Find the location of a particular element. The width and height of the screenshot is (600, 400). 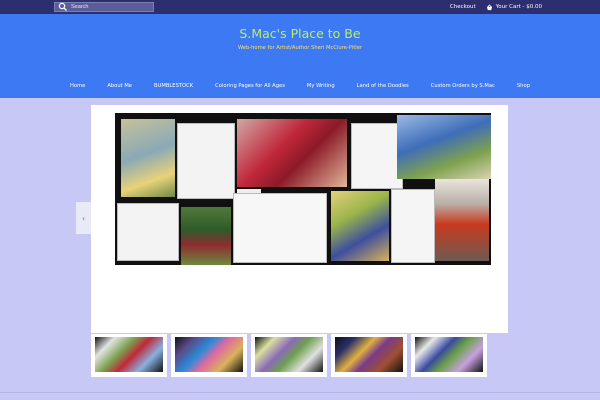

artwork-lava-scene is located at coordinates (462, 220).